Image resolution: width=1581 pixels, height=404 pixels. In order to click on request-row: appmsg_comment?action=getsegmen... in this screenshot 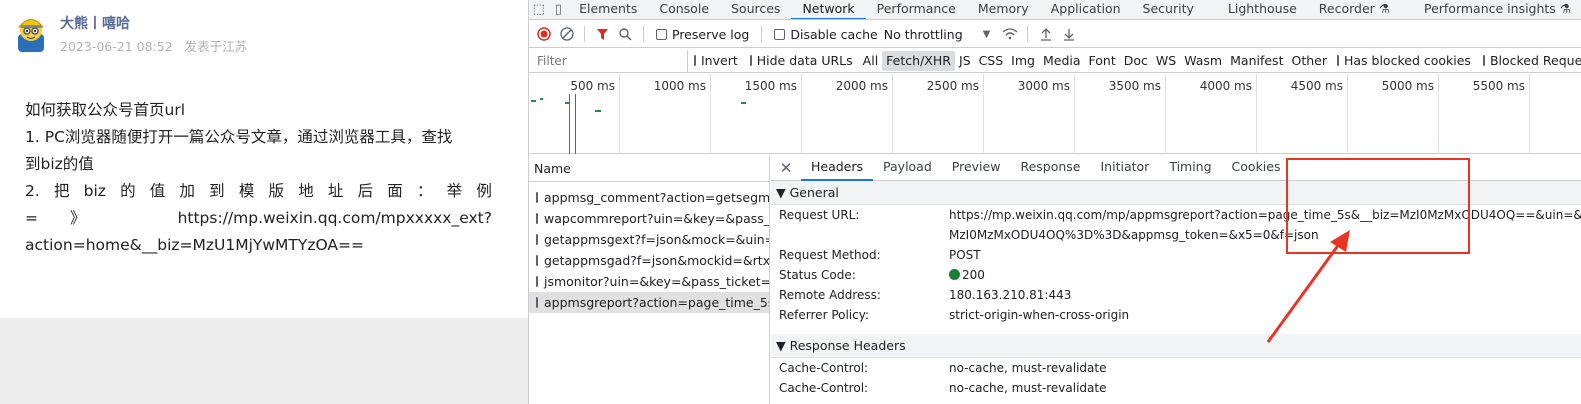, I will do `click(649, 197)`.